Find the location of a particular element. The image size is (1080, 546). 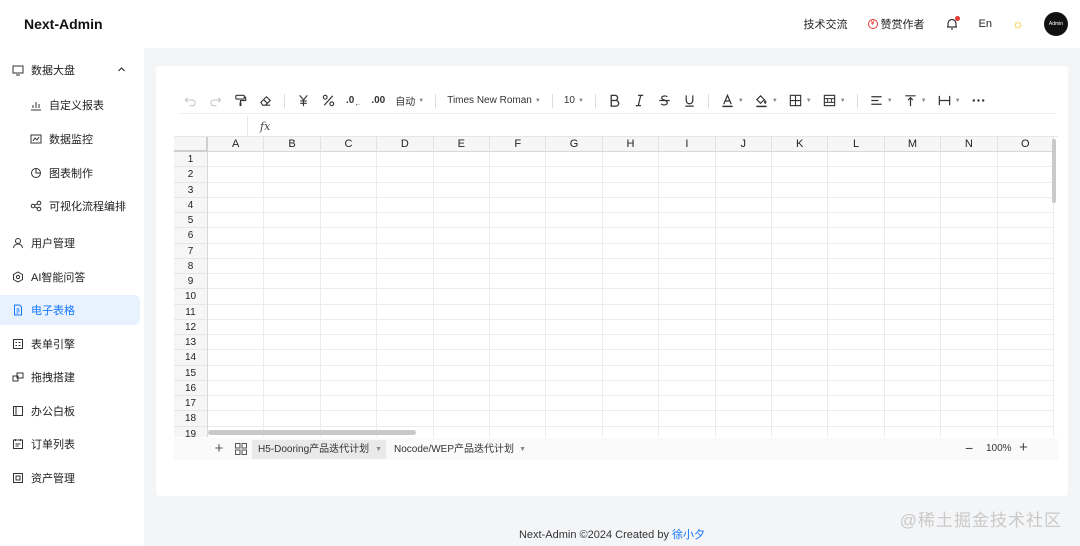

sidebar-item-chart-making: 图表制作 is located at coordinates (70, 173).